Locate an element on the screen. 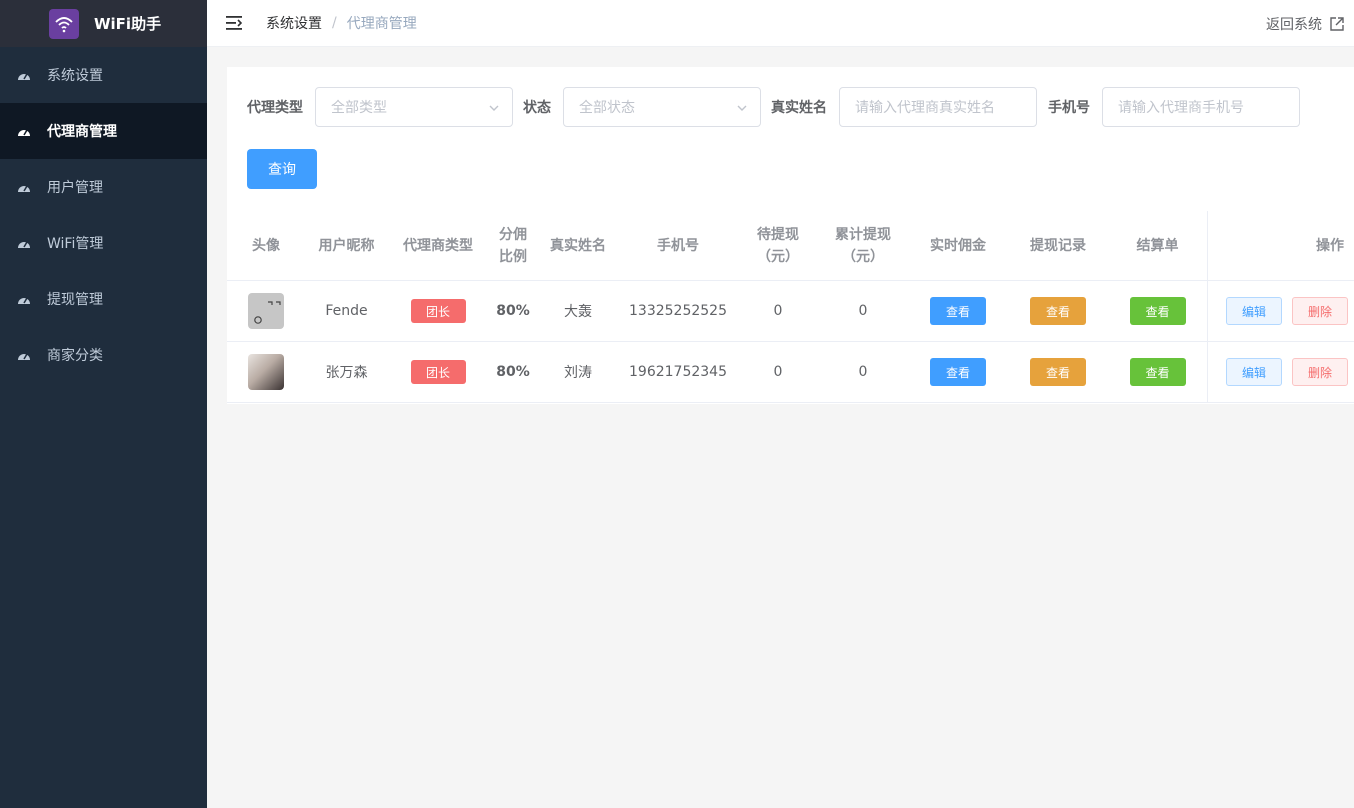 The image size is (1354, 808). status-label: 状态 is located at coordinates (537, 108).